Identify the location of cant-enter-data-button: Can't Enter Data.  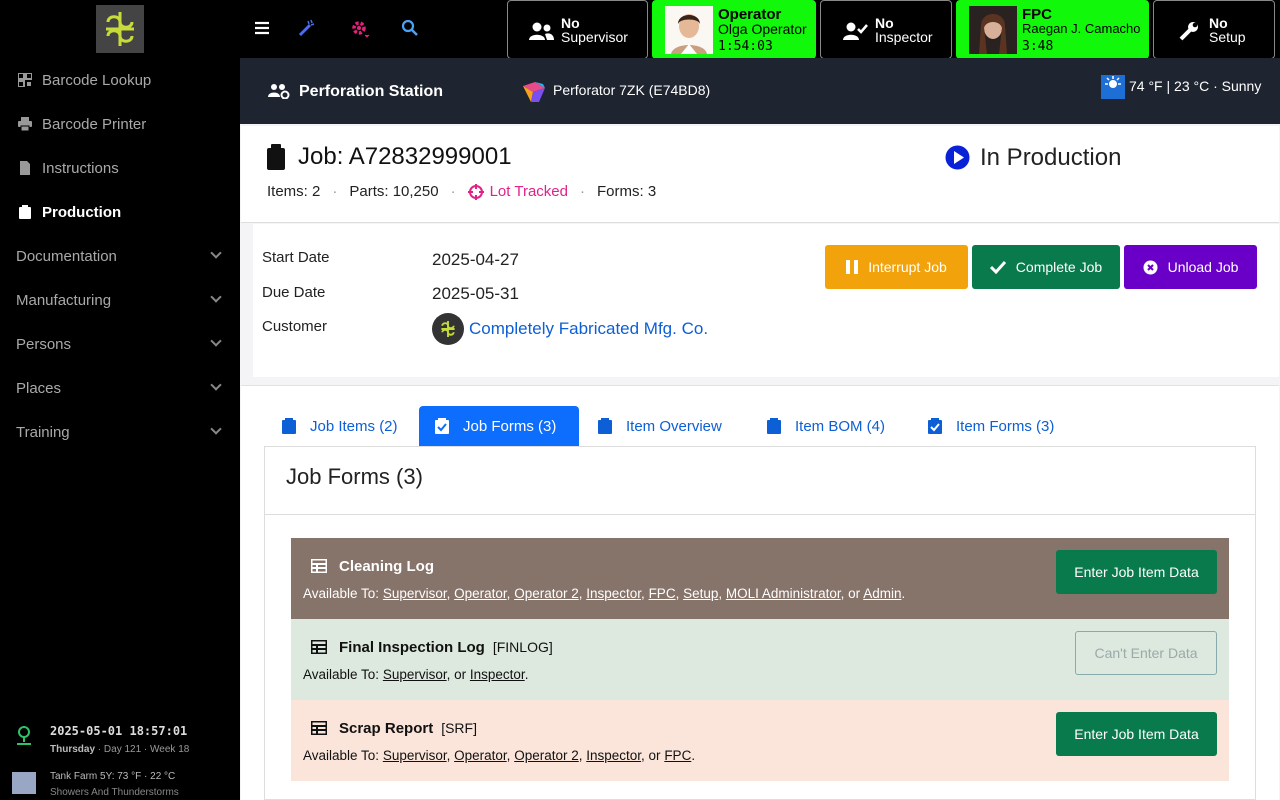
(1146, 653).